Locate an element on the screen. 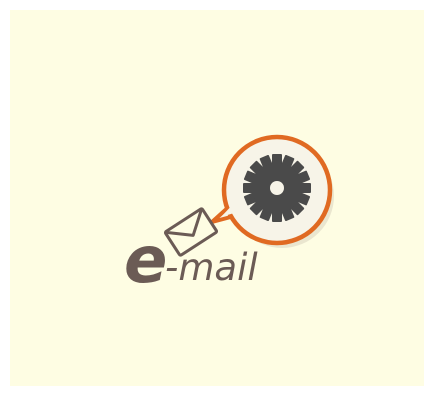  logo-letter-e: e is located at coordinates (145, 261).